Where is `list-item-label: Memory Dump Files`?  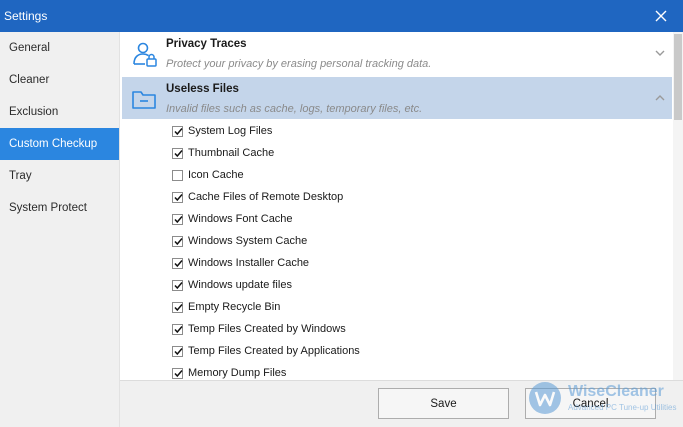 list-item-label: Memory Dump Files is located at coordinates (237, 373).